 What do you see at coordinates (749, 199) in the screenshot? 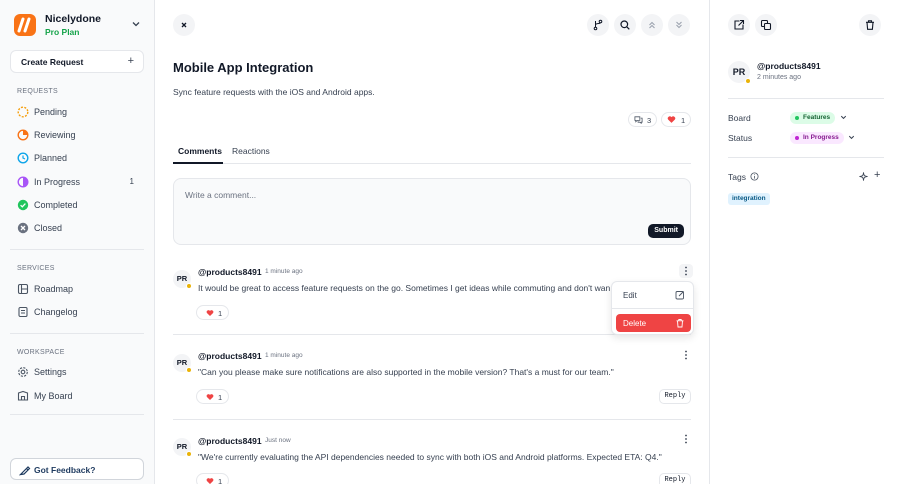
I see `tag-badge: integration` at bounding box center [749, 199].